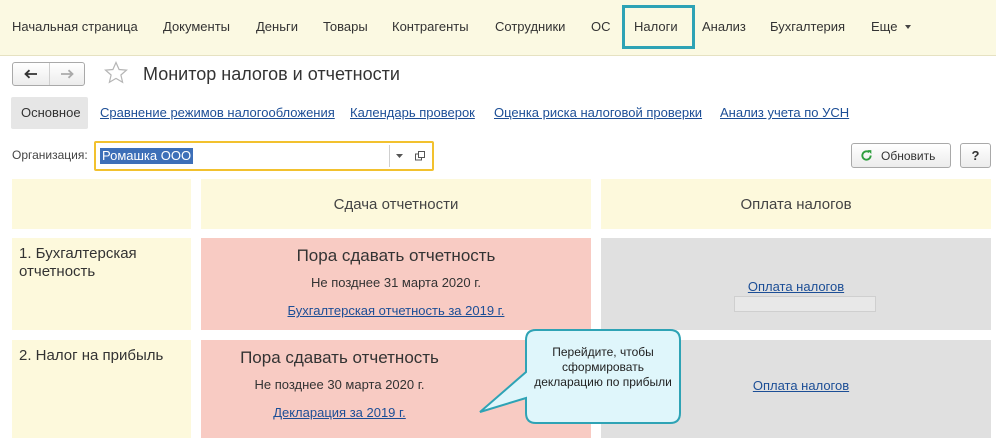  I want to click on column-header-payments: Оплата налогов, so click(796, 204).